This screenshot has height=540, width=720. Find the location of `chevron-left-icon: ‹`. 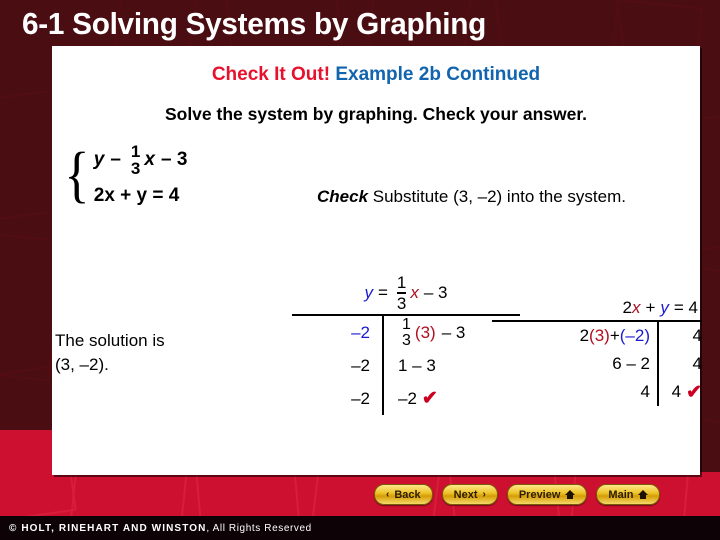

chevron-left-icon: ‹ is located at coordinates (388, 494).